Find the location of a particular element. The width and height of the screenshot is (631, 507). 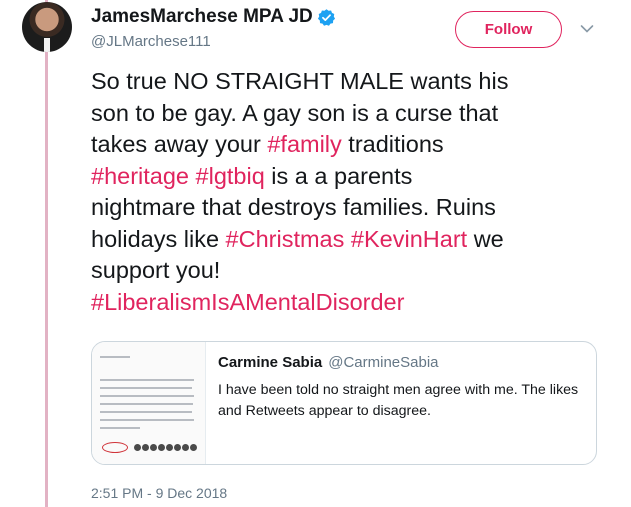

tweet-text-segment: takes away your is located at coordinates (179, 144).